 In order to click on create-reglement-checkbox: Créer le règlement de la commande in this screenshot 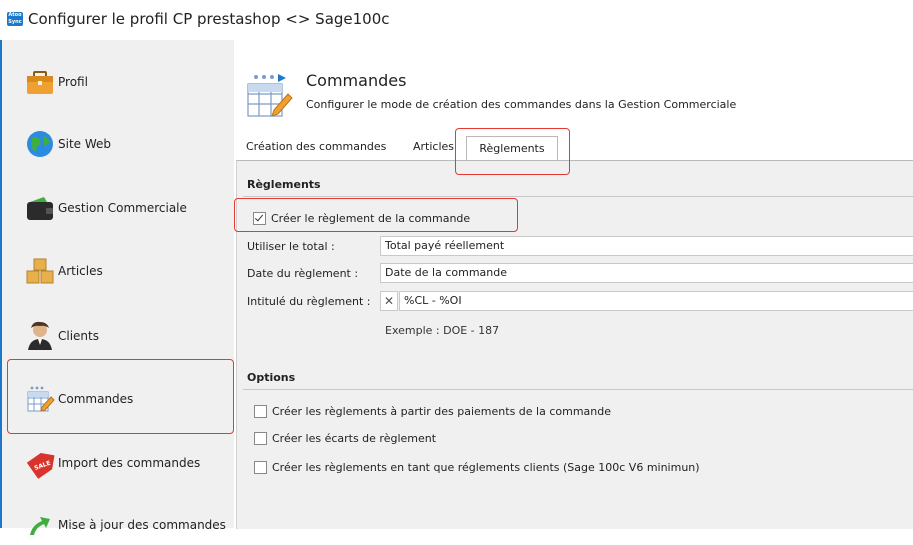, I will do `click(361, 218)`.